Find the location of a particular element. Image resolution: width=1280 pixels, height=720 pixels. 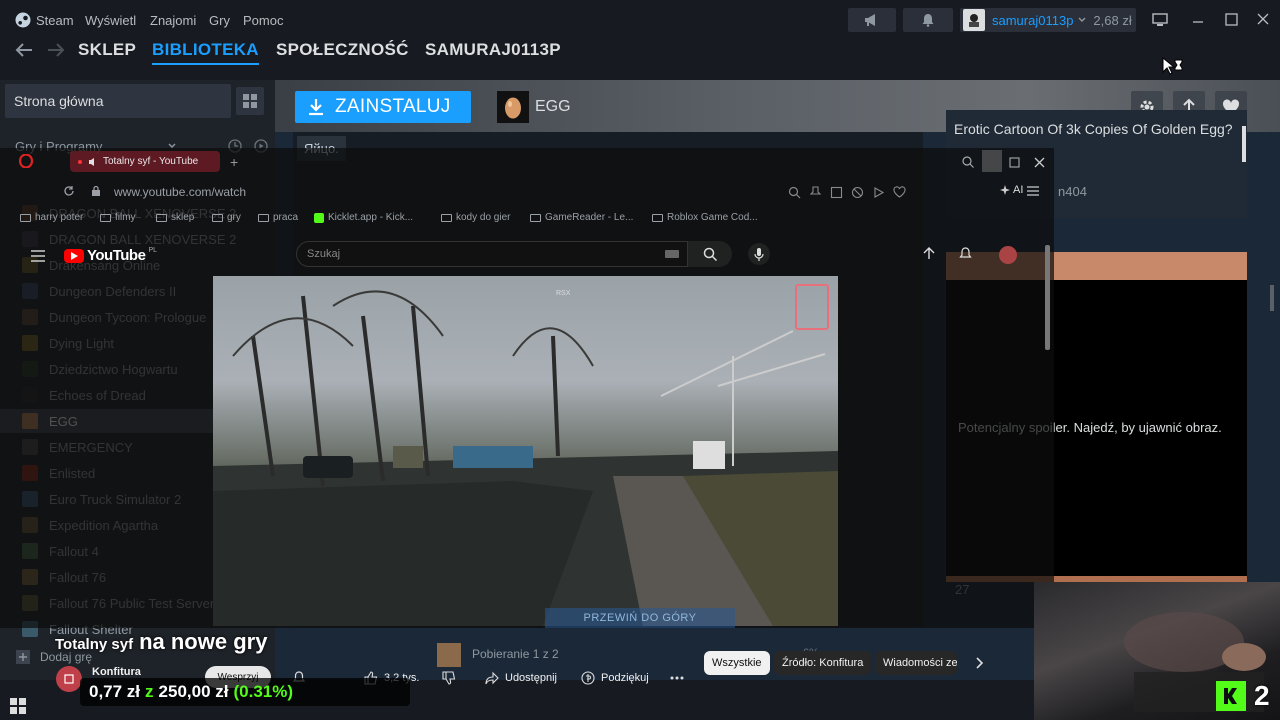

reload-icon is located at coordinates (69, 191).